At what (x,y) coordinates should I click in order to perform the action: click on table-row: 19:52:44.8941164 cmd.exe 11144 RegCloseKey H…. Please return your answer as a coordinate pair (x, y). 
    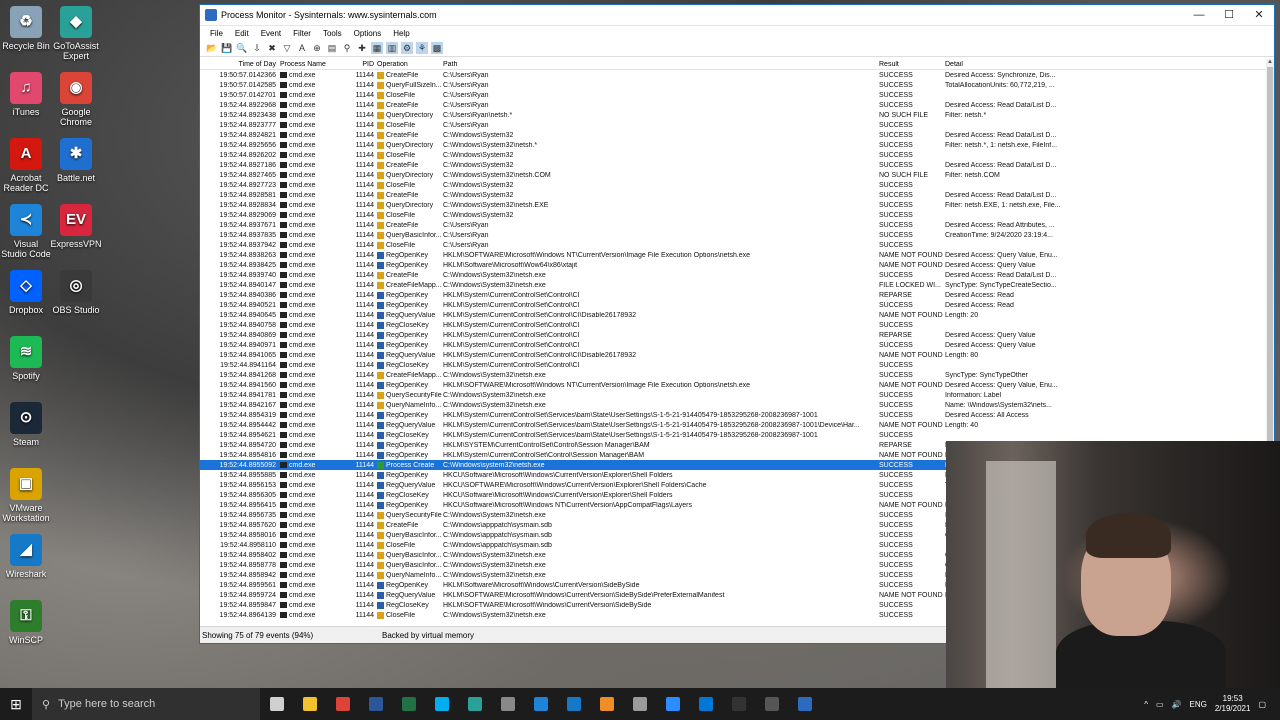
    Looking at the image, I should click on (734, 365).